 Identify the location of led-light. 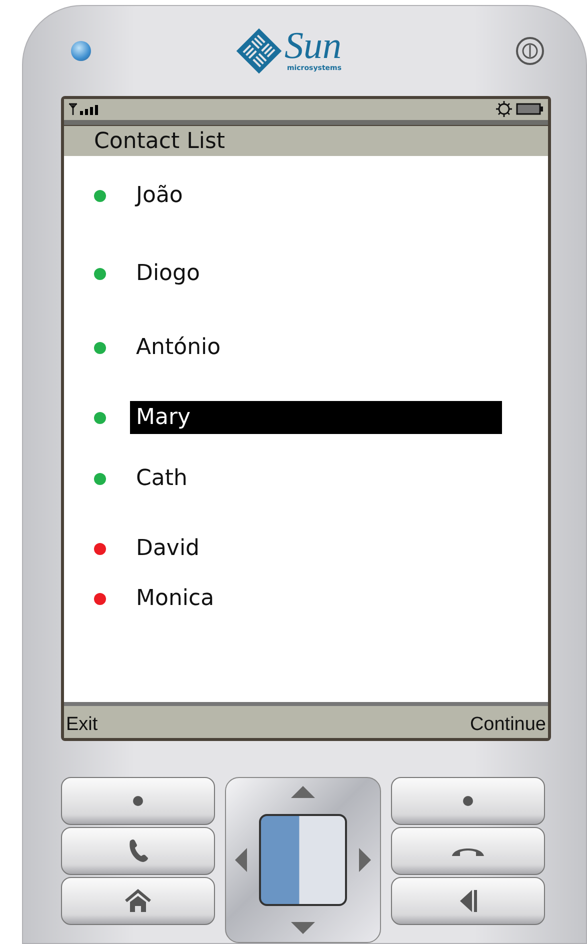
(81, 50).